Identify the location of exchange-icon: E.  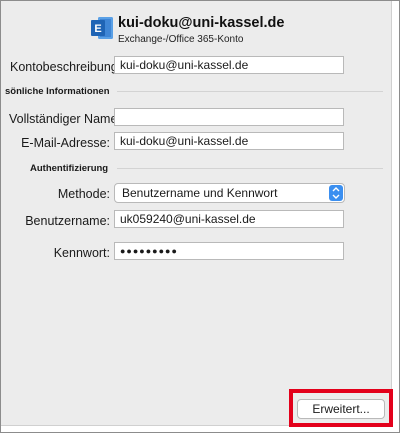
(102, 28).